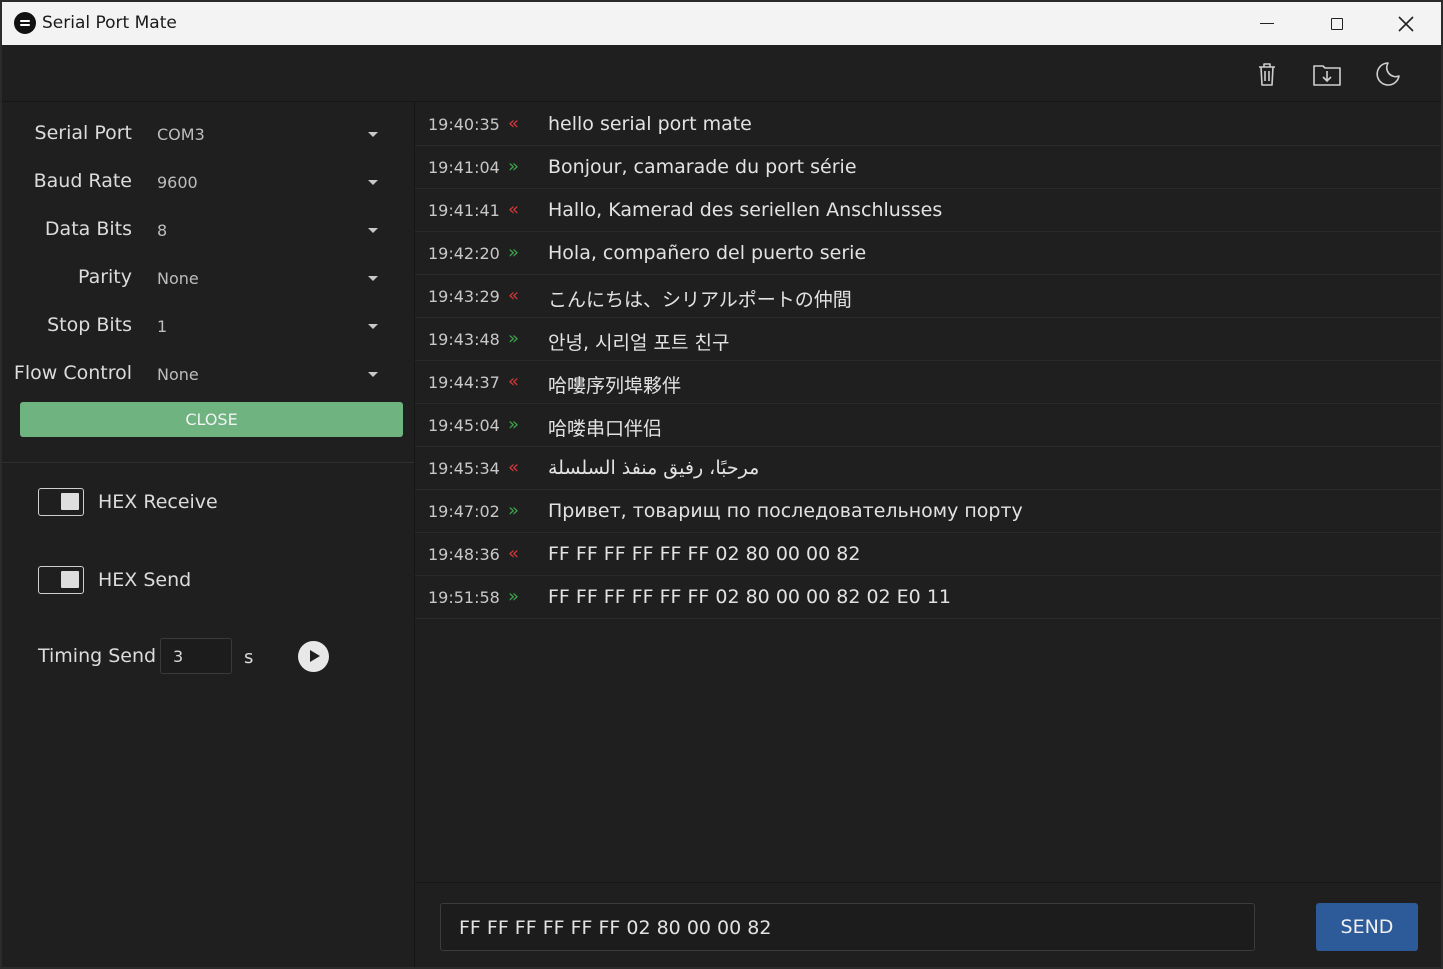 The height and width of the screenshot is (969, 1443). I want to click on hex-receive-toggle, so click(61, 502).